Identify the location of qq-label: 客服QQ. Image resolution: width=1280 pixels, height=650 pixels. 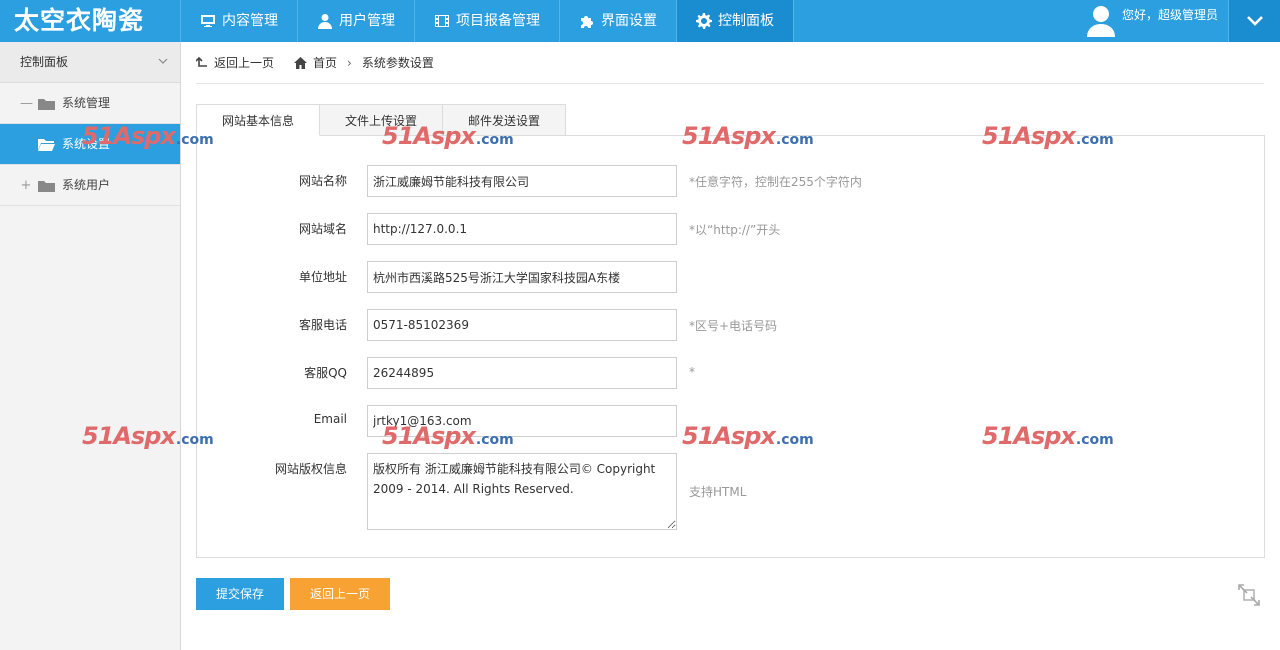
(325, 373).